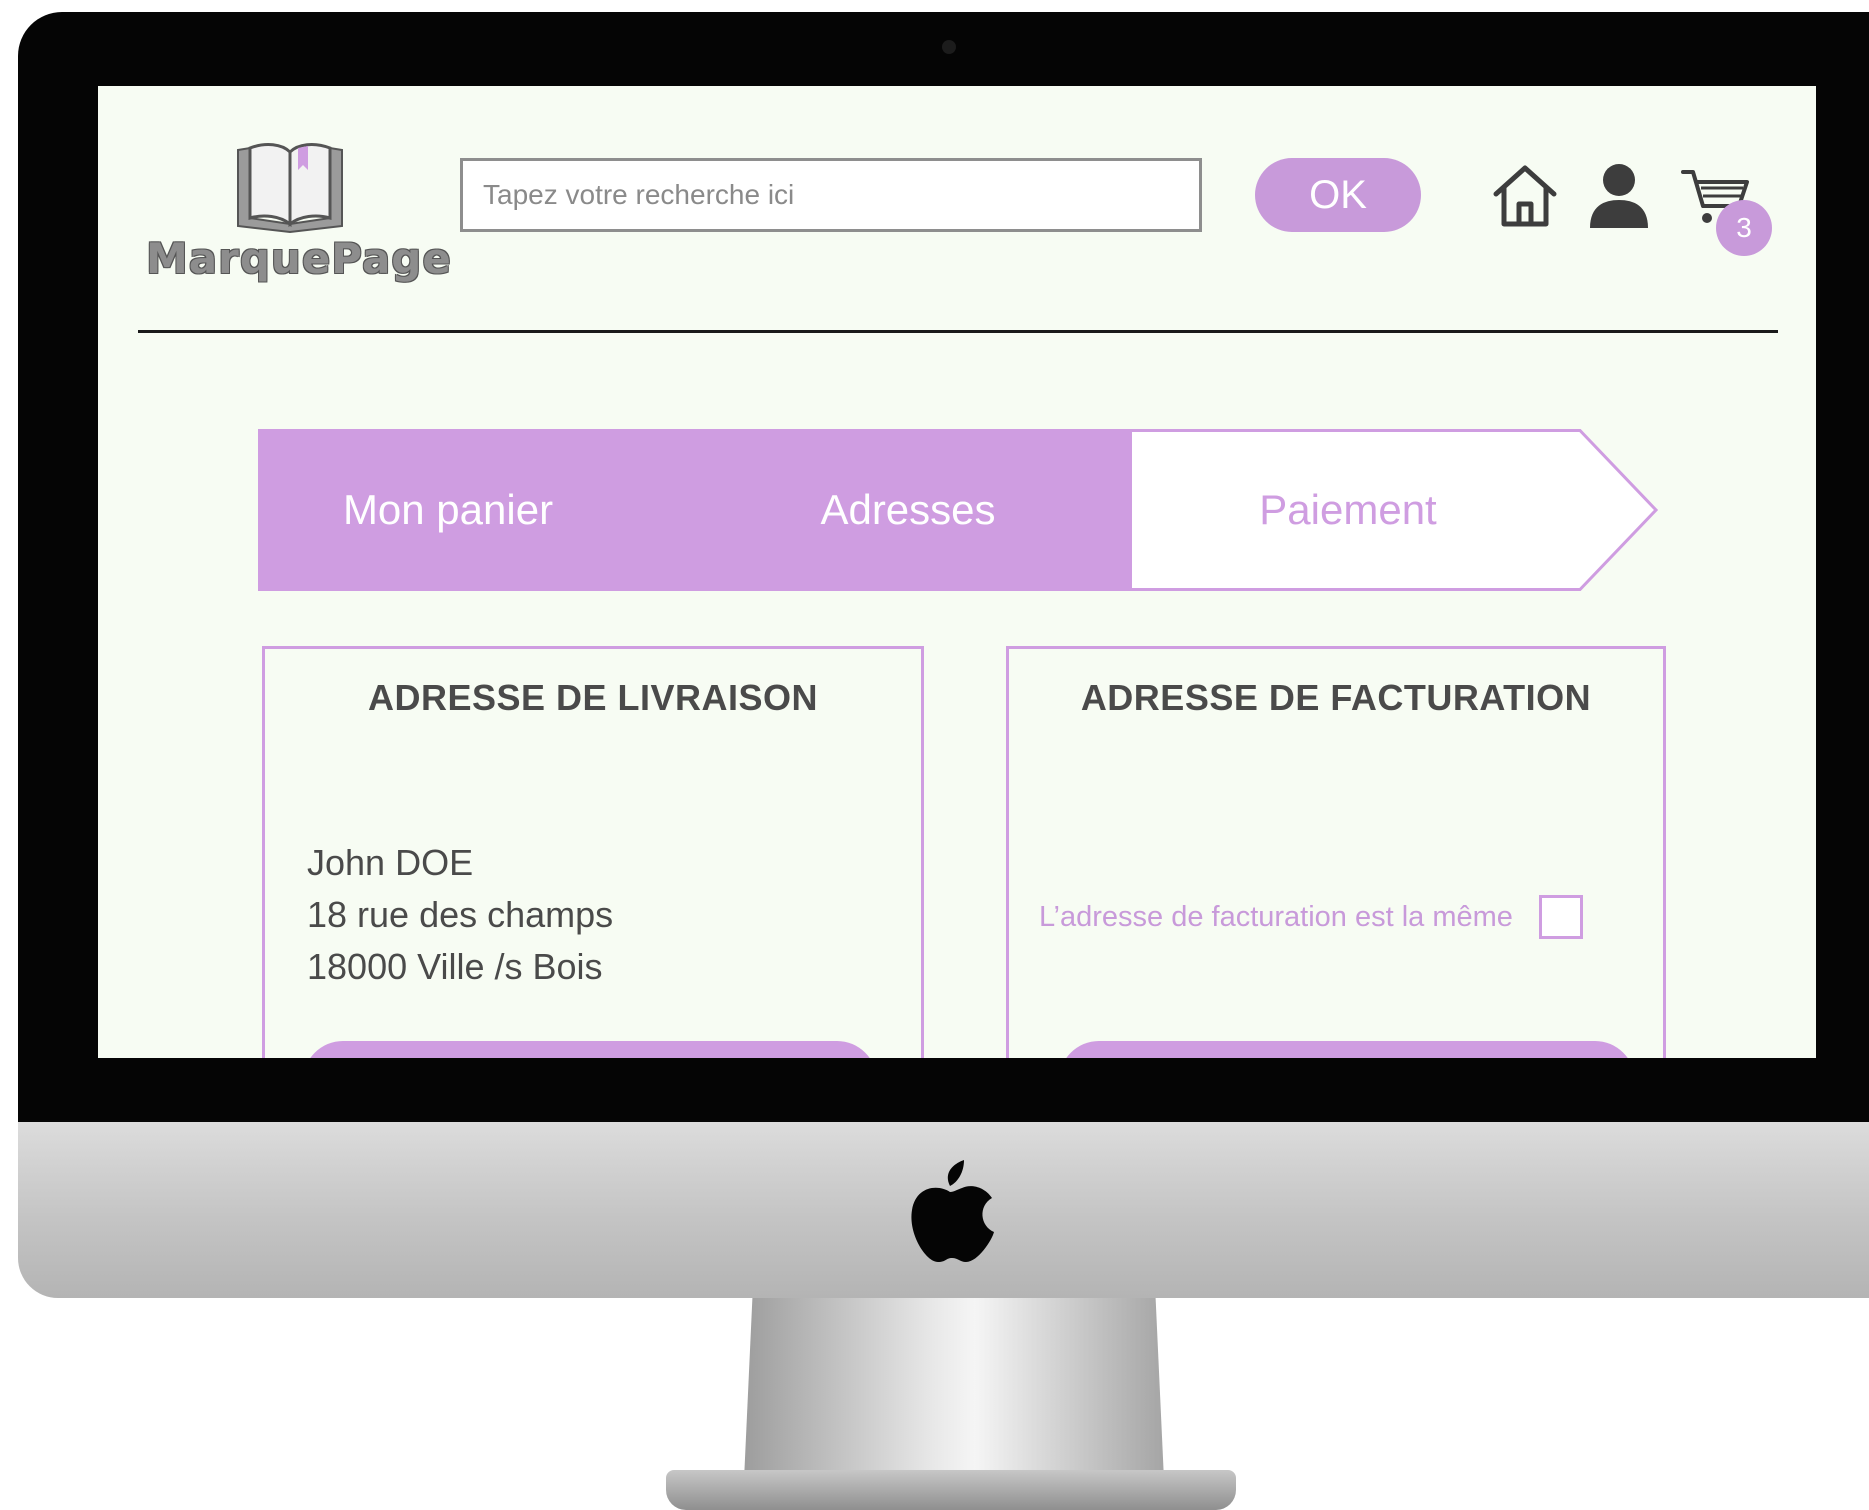  What do you see at coordinates (951, 1490) in the screenshot?
I see `imac-stand-foot` at bounding box center [951, 1490].